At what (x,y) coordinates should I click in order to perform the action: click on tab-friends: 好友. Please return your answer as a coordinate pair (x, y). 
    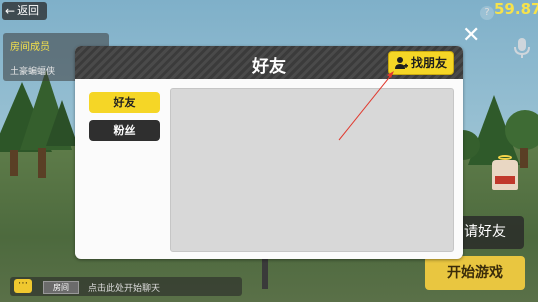
    Looking at the image, I should click on (124, 102).